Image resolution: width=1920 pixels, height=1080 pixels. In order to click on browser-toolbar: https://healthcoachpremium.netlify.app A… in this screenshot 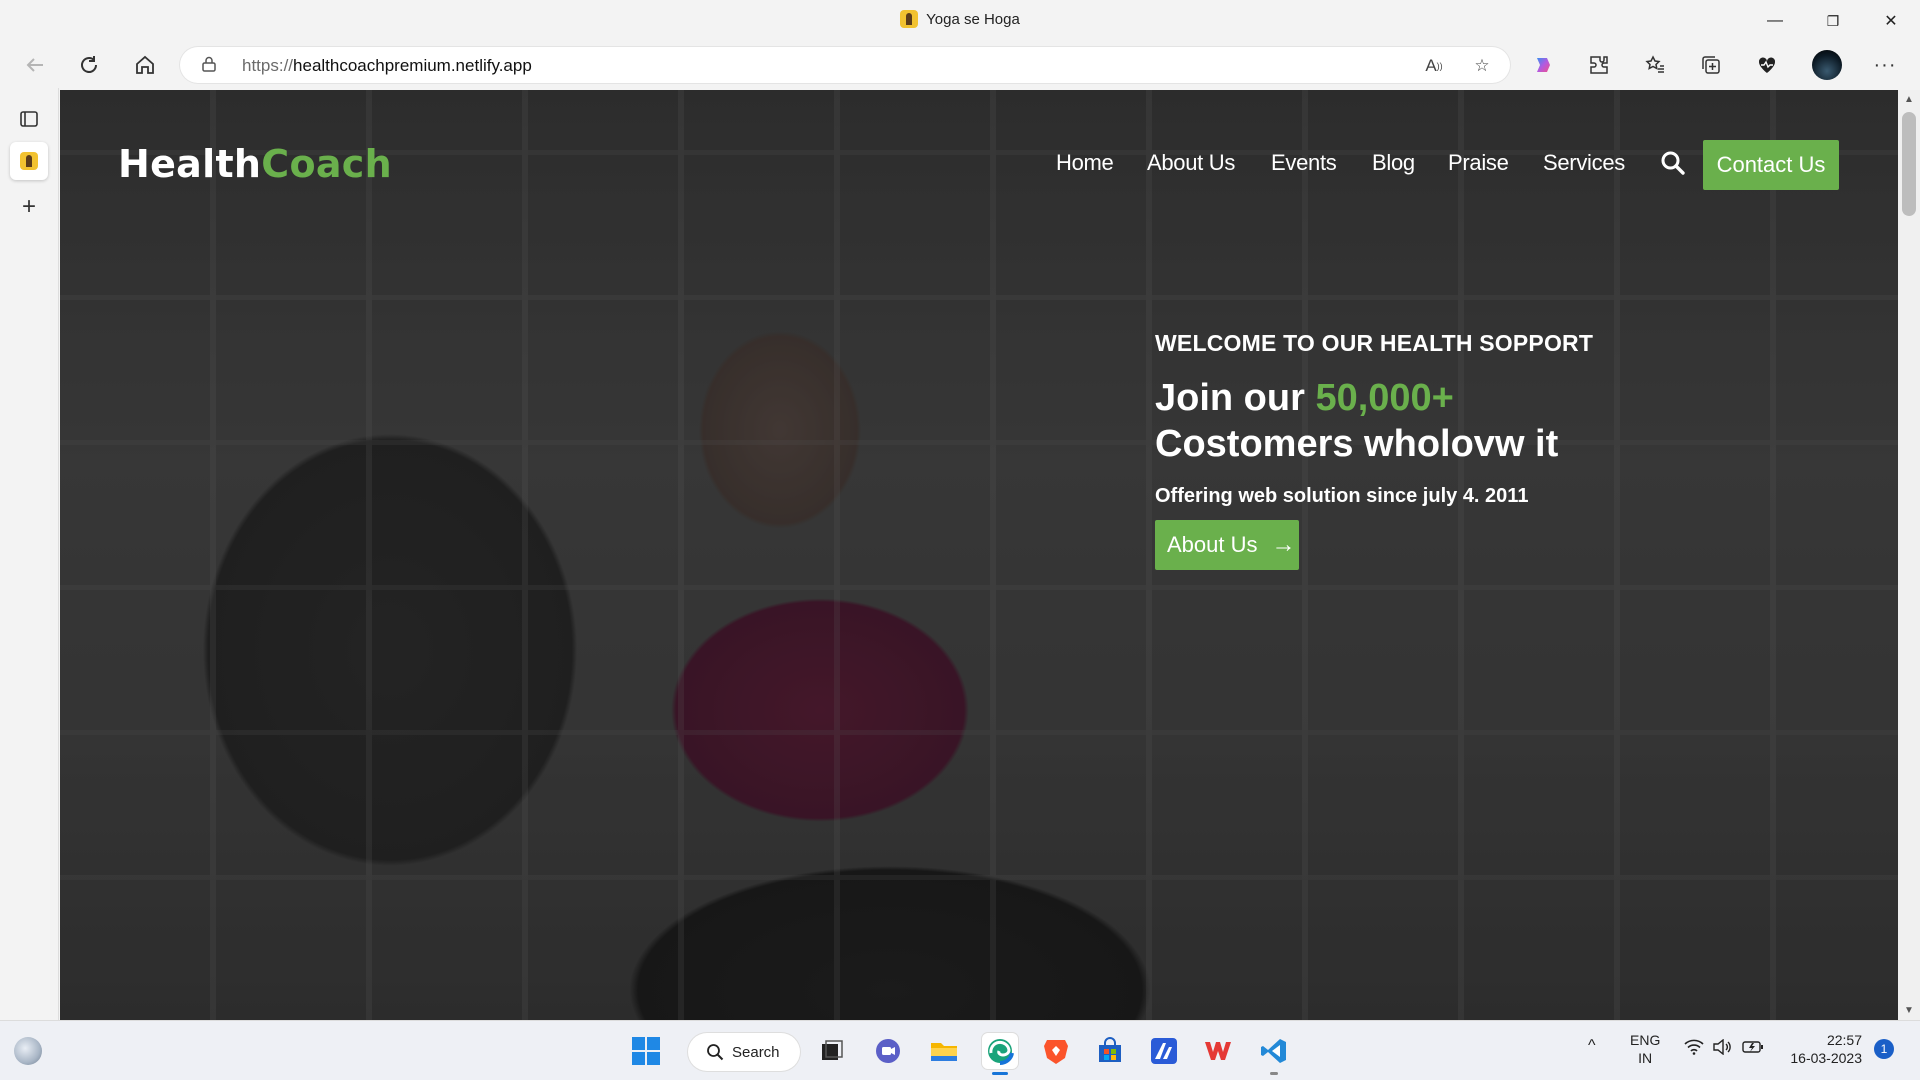, I will do `click(960, 65)`.